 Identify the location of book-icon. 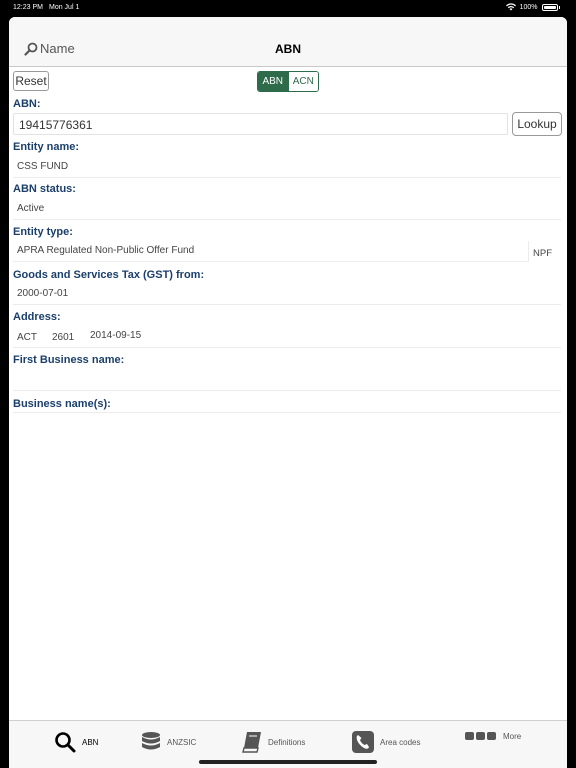
(251, 742).